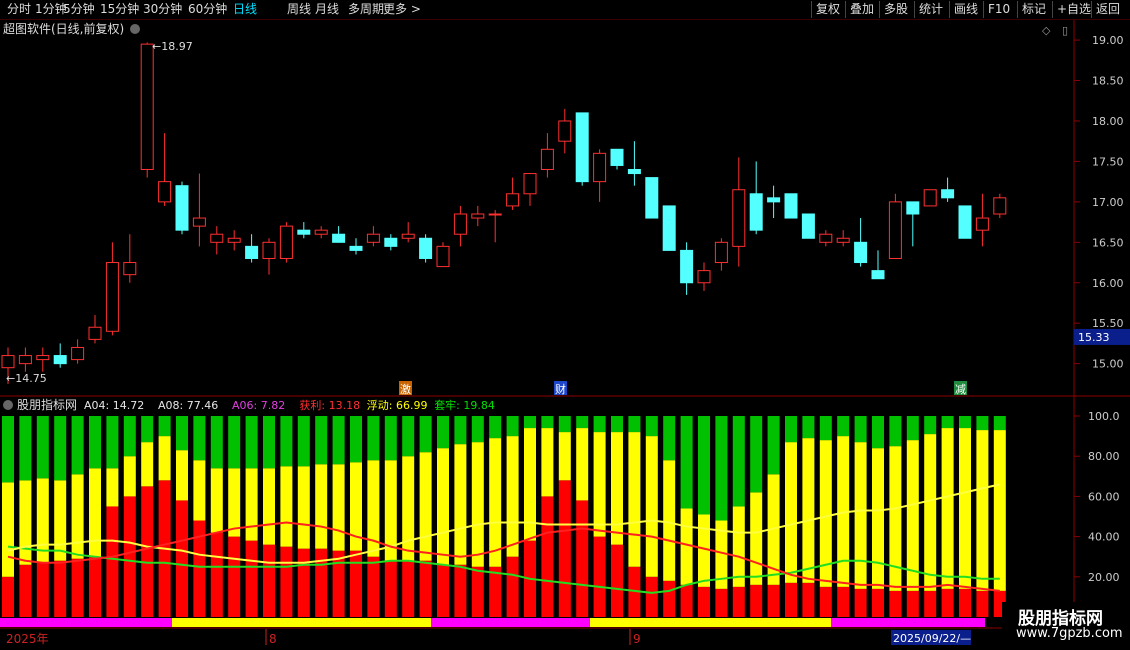 Image resolution: width=1130 pixels, height=650 pixels. Describe the element at coordinates (1031, 9) in the screenshot. I see `toolbar-button-6: 标记` at that location.